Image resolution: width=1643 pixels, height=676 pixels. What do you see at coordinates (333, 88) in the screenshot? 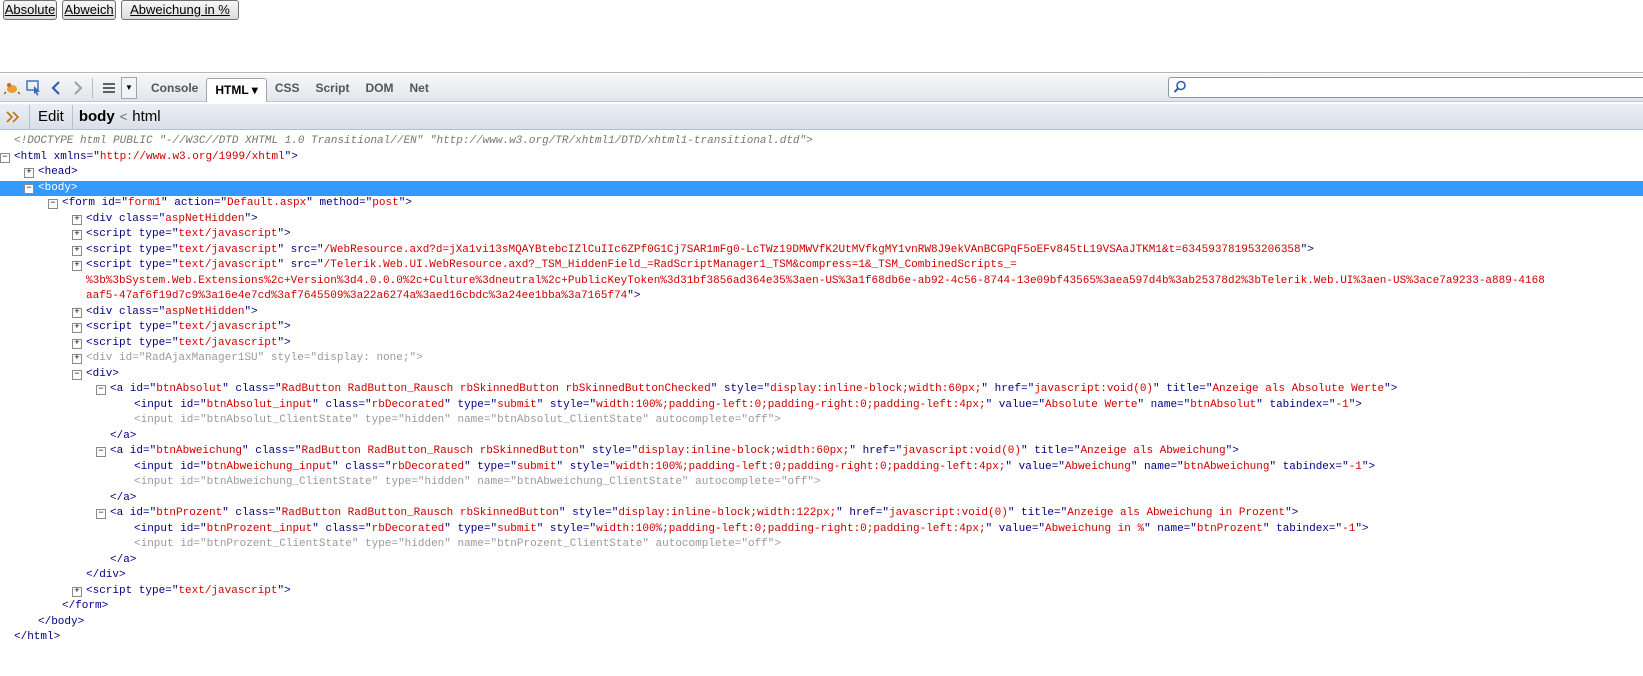
I see `tab-script: Script` at bounding box center [333, 88].